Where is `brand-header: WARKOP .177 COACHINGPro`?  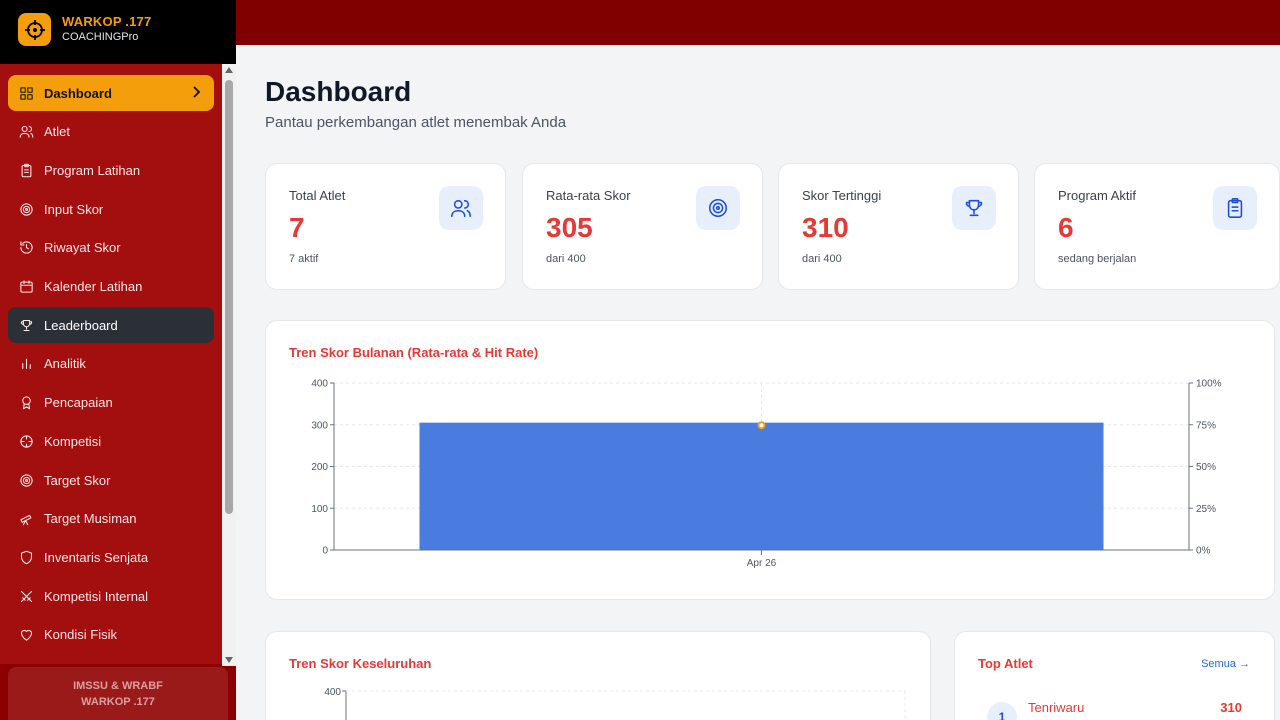
brand-header: WARKOP .177 COACHINGPro is located at coordinates (118, 32).